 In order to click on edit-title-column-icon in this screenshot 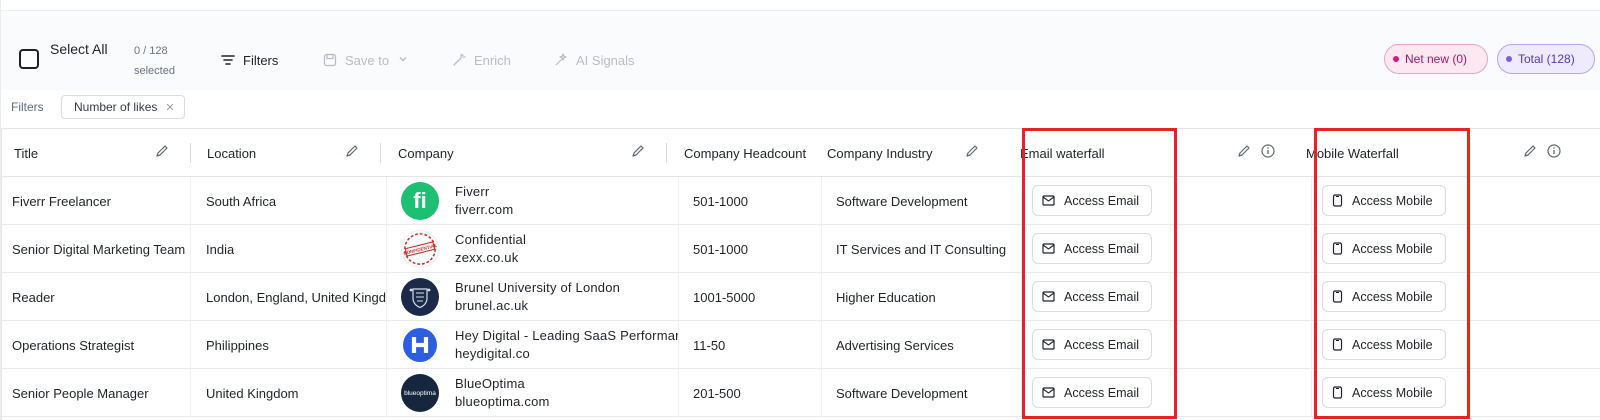, I will do `click(162, 151)`.